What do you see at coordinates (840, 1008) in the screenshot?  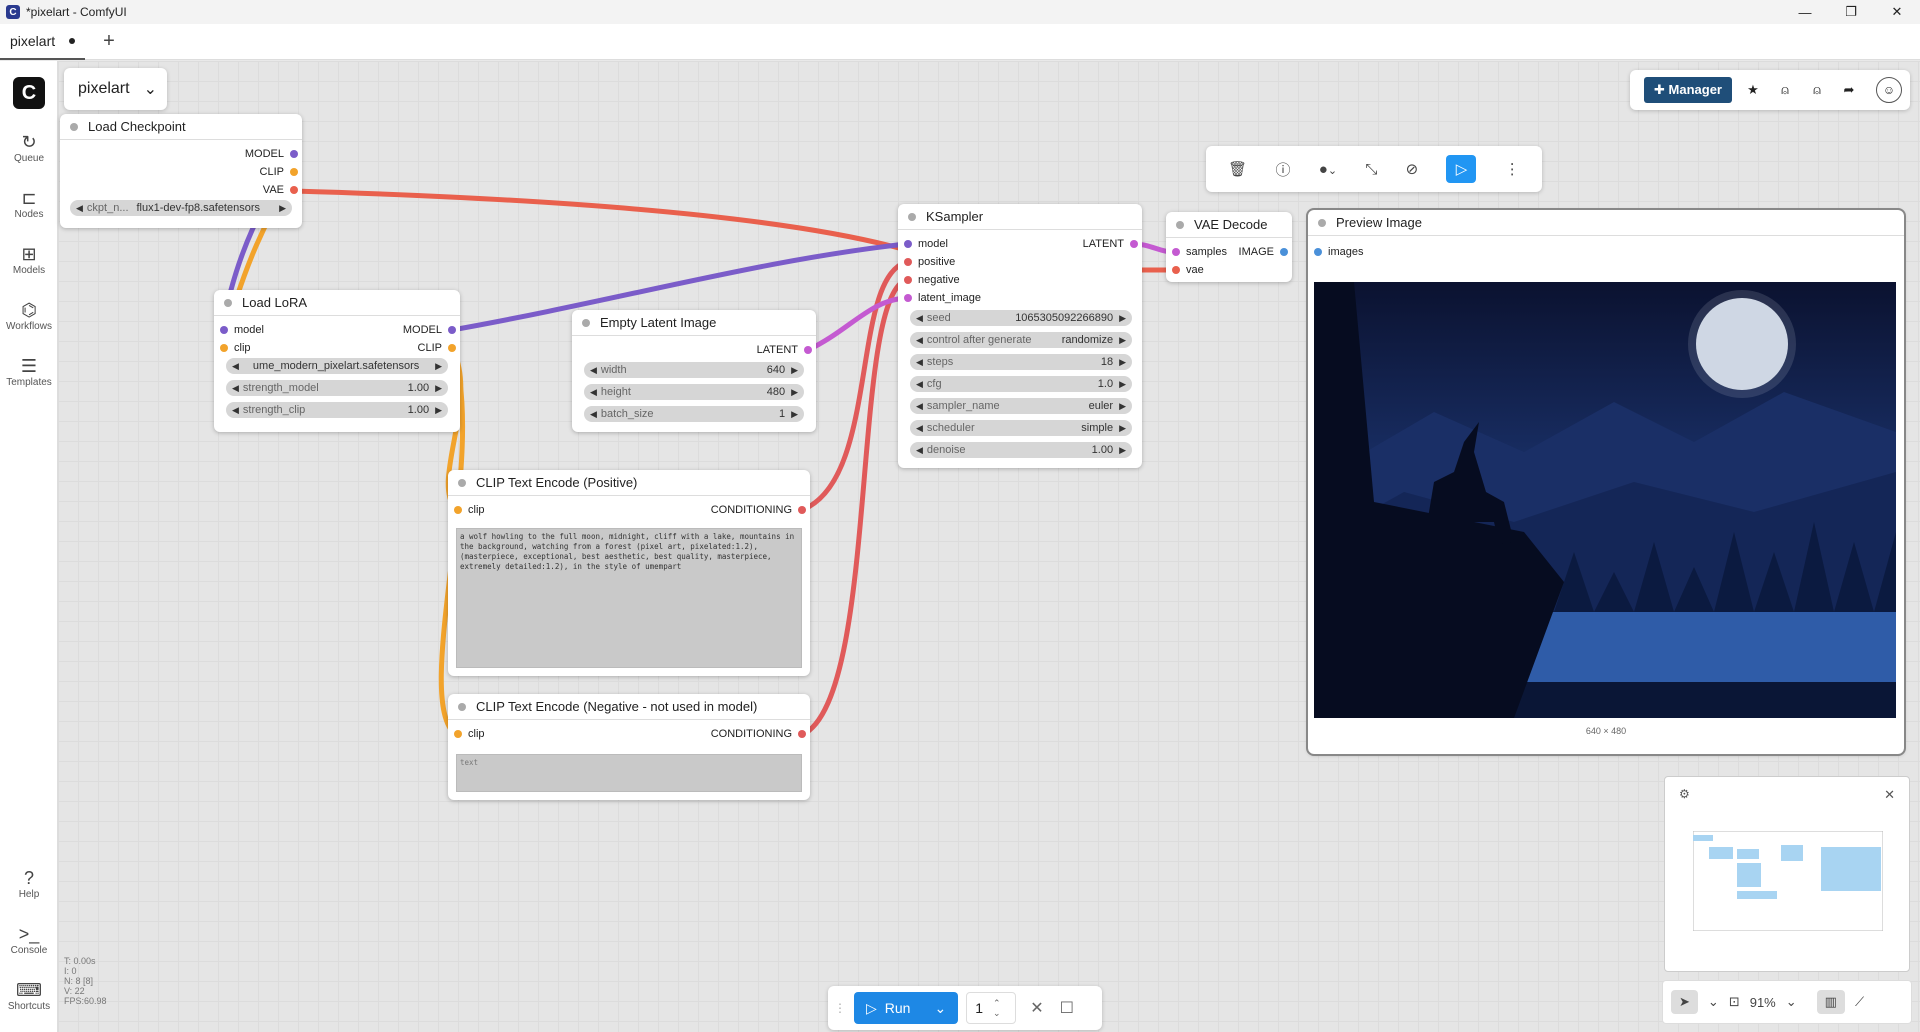 I see `drag-handle-icon: ⋮` at bounding box center [840, 1008].